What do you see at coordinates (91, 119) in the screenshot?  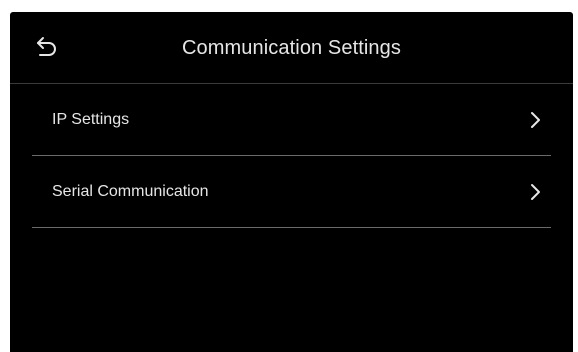 I see `menu-item-label: IP Settings` at bounding box center [91, 119].